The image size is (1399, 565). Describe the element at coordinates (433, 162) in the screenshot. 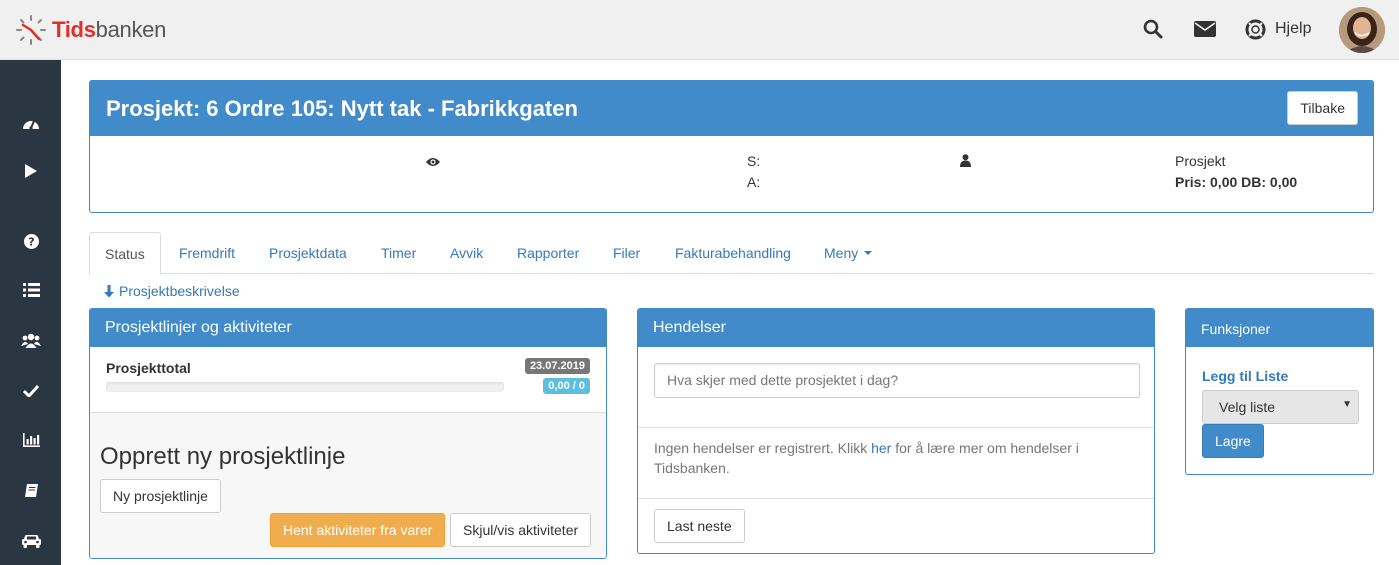

I see `eye-icon` at that location.